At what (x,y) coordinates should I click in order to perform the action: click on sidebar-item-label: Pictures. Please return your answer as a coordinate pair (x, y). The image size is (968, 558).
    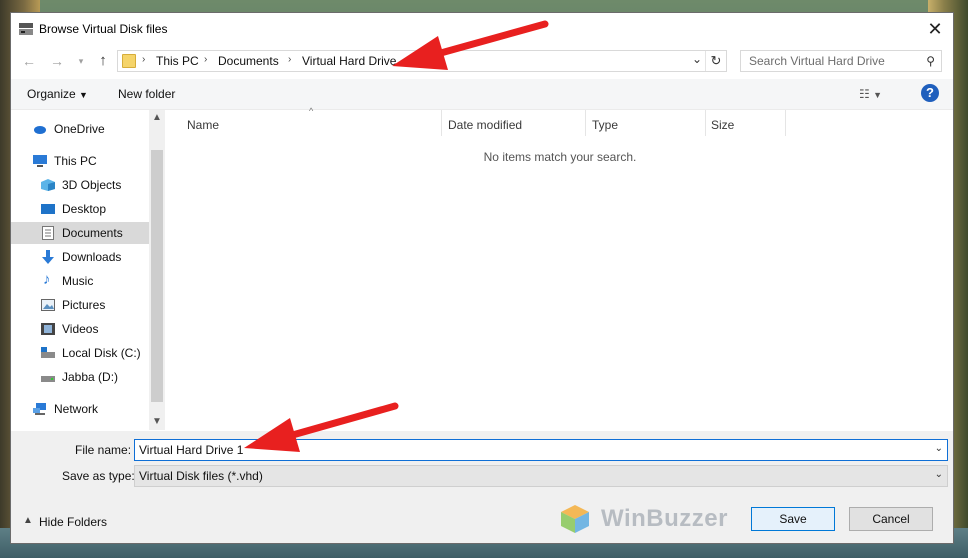
    Looking at the image, I should click on (84, 305).